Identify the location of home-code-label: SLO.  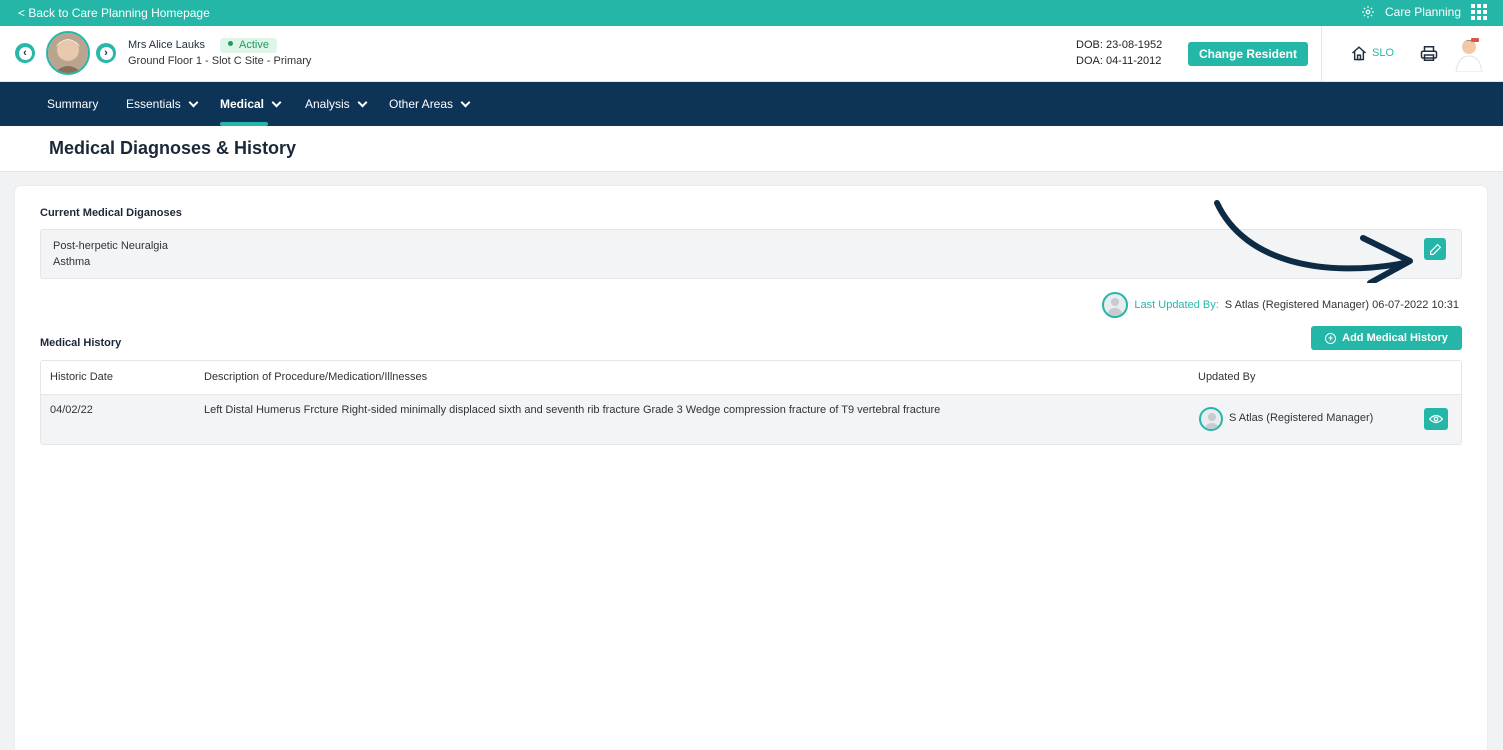
(1383, 53).